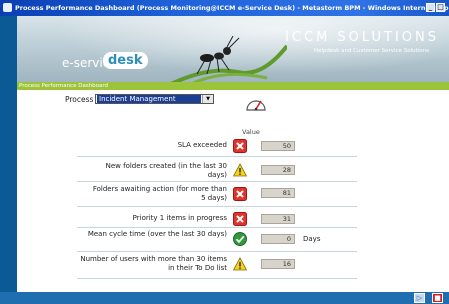 Image resolution: width=449 pixels, height=304 pixels. What do you see at coordinates (278, 239) in the screenshot?
I see `metric-value: 0` at bounding box center [278, 239].